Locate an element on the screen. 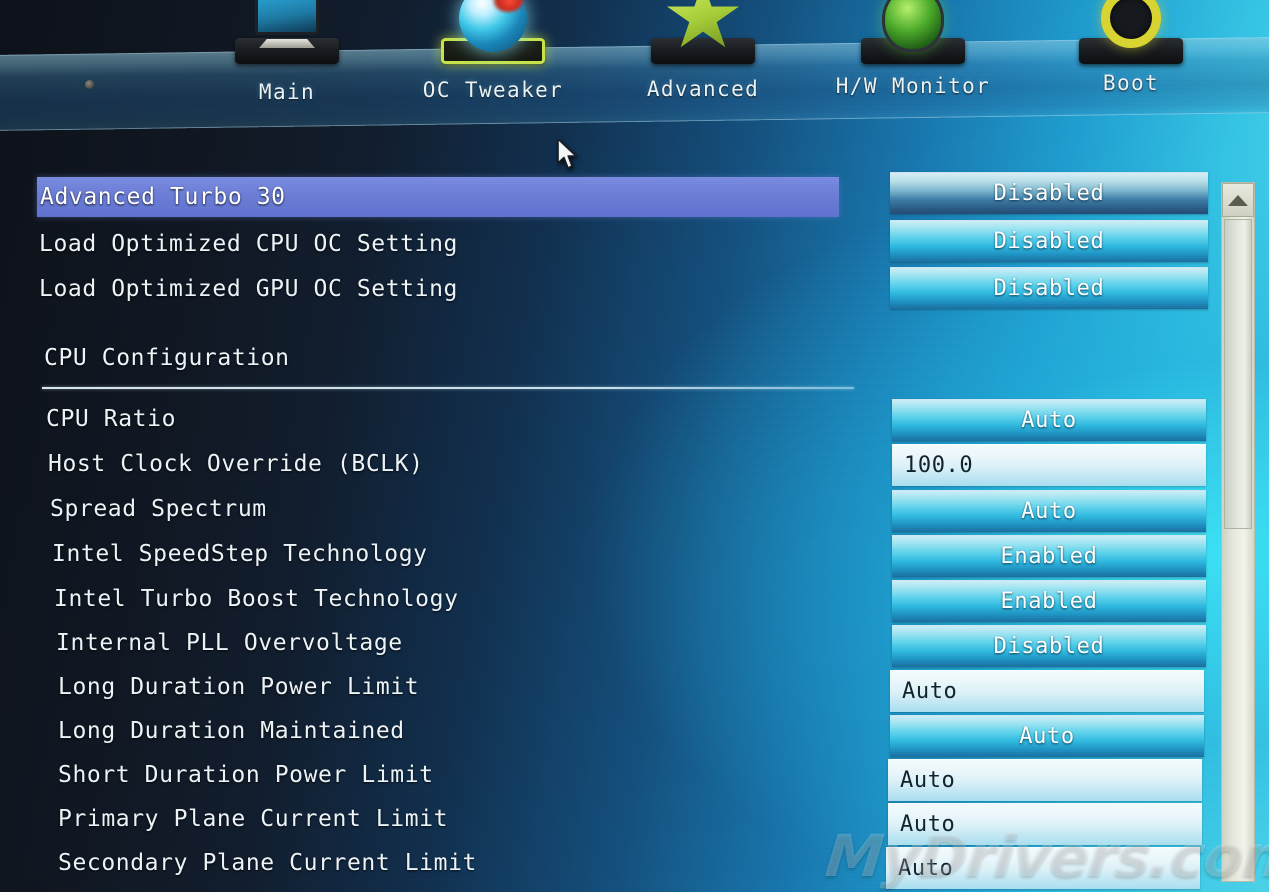  setting-value-intel-turbo-boost-technology: Enabled is located at coordinates (1049, 601).